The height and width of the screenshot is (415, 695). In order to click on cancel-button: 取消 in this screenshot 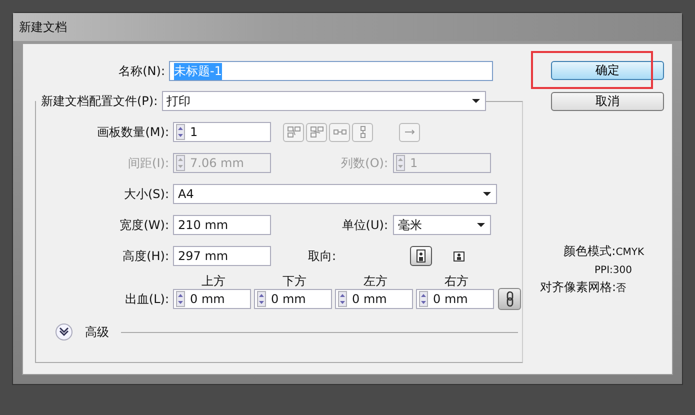, I will do `click(607, 101)`.